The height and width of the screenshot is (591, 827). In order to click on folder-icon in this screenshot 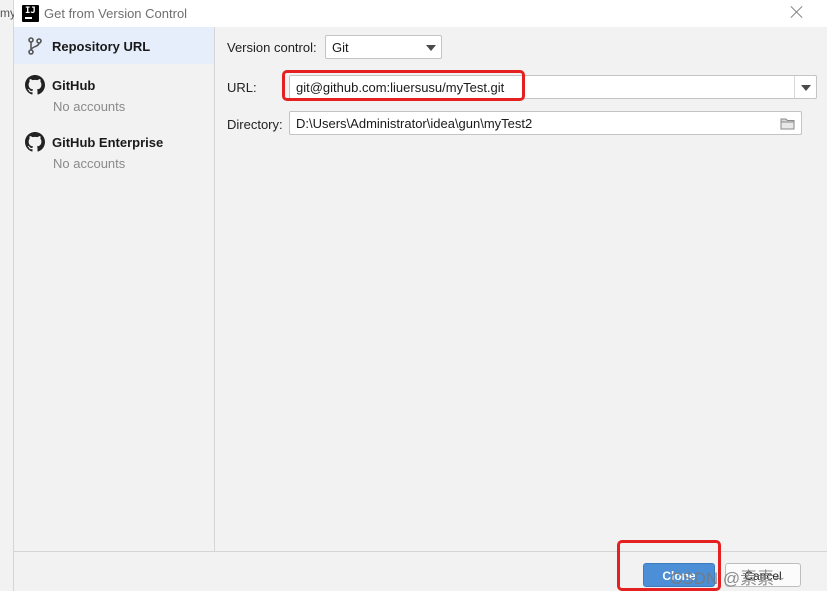, I will do `click(788, 123)`.